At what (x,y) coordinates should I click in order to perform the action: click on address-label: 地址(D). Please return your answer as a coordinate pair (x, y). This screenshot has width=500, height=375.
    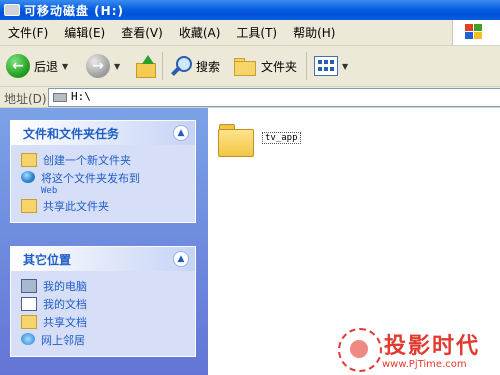
    Looking at the image, I should click on (25, 99).